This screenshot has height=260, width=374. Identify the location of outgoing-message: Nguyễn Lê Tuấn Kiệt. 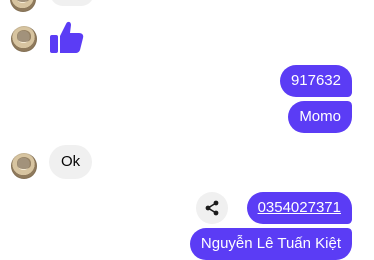
(270, 244).